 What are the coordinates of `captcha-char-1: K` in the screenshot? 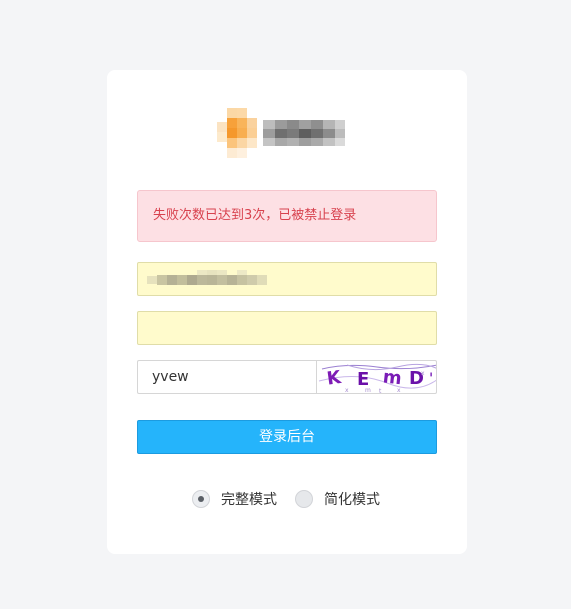 It's located at (335, 378).